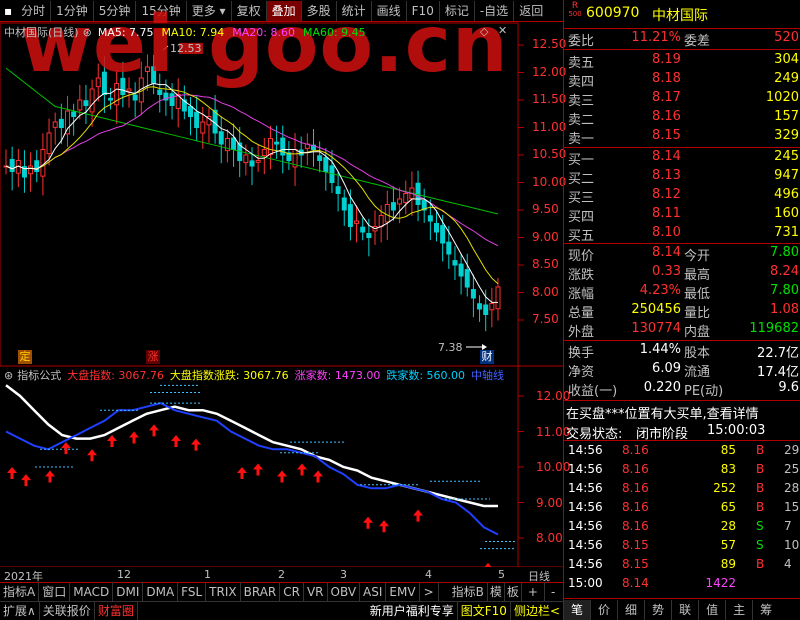 This screenshot has width=800, height=620. Describe the element at coordinates (116, 610) in the screenshot. I see `caifuquan-button: 财富圈` at that location.